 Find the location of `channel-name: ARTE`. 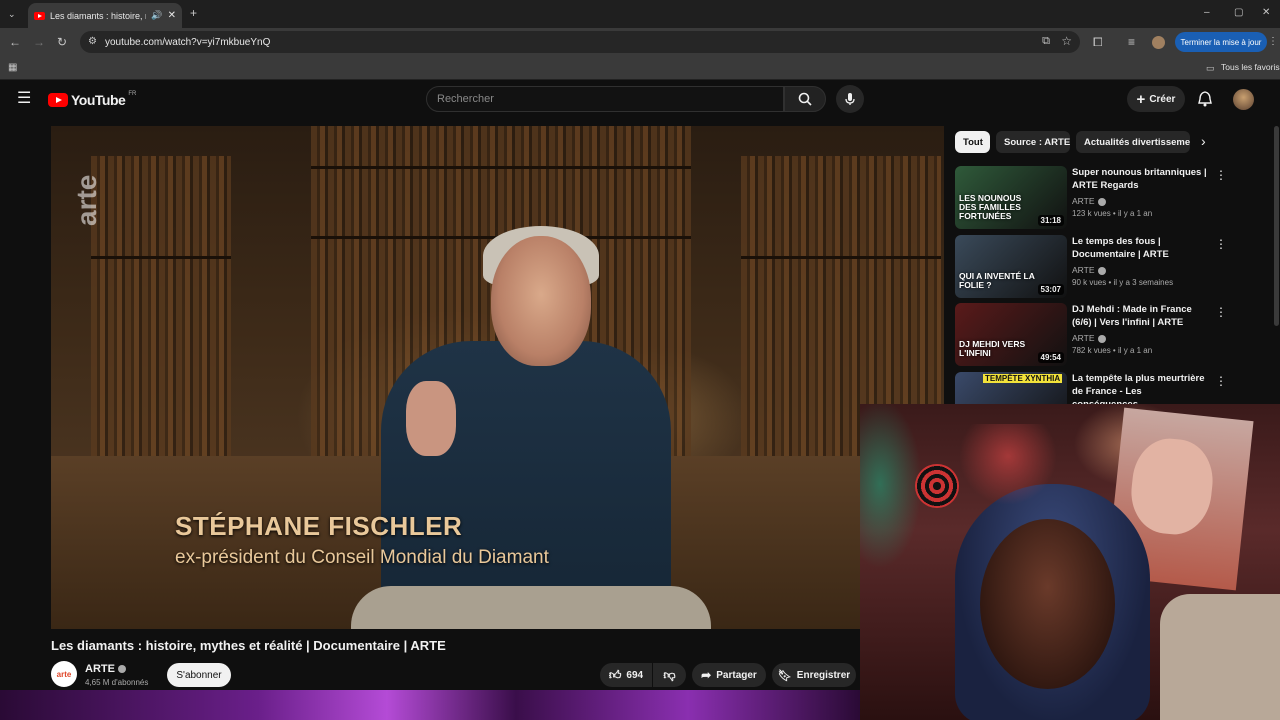

channel-name: ARTE is located at coordinates (105, 669).